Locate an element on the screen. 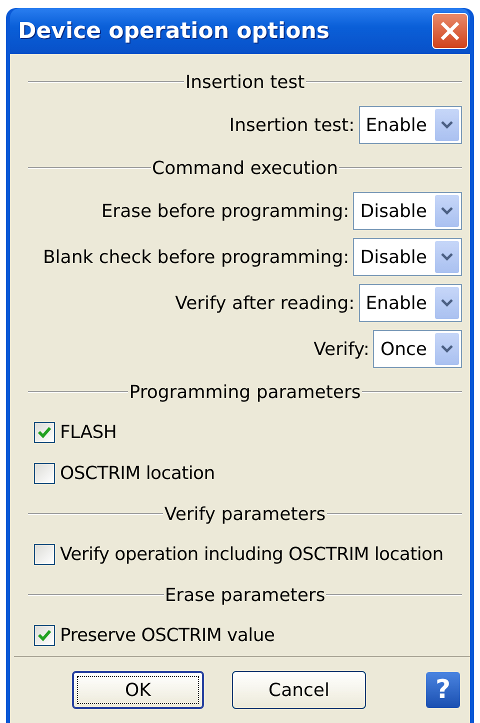 This screenshot has height=723, width=480. help-button: ? is located at coordinates (443, 690).